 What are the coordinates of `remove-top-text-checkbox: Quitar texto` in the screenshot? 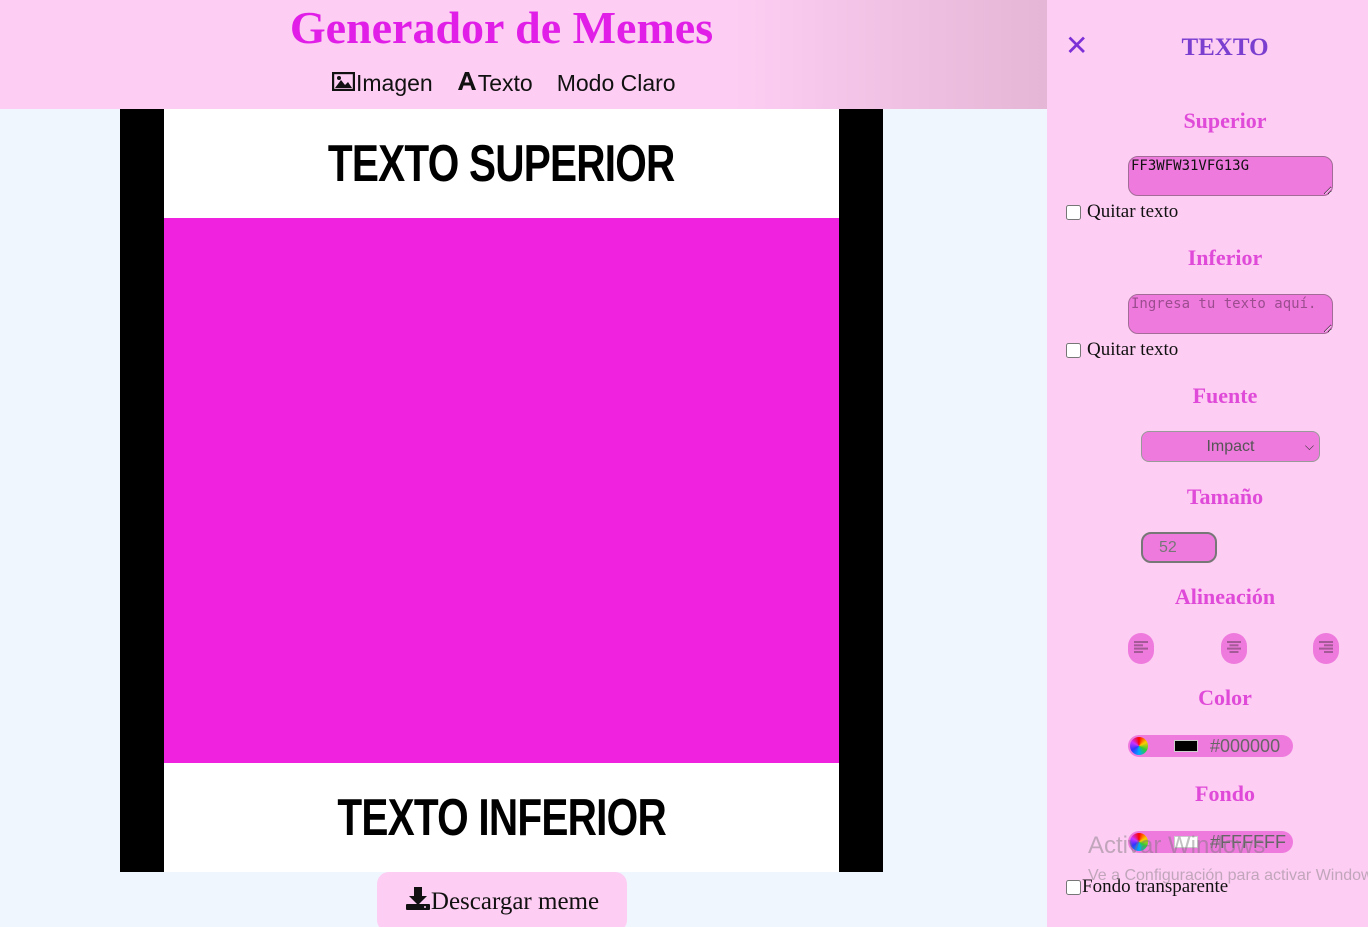 It's located at (1122, 212).